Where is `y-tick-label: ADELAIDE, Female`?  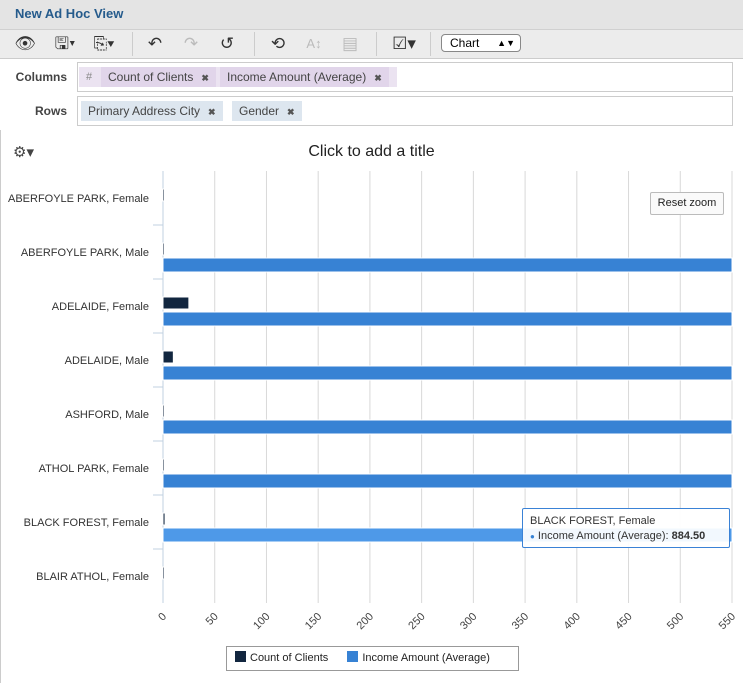
y-tick-label: ADELAIDE, Female is located at coordinates (100, 307).